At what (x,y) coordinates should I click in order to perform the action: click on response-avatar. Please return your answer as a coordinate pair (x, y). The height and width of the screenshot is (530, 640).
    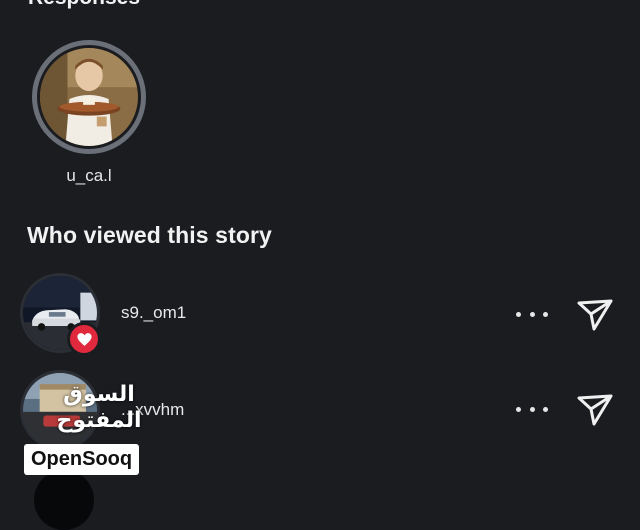
    Looking at the image, I should click on (89, 97).